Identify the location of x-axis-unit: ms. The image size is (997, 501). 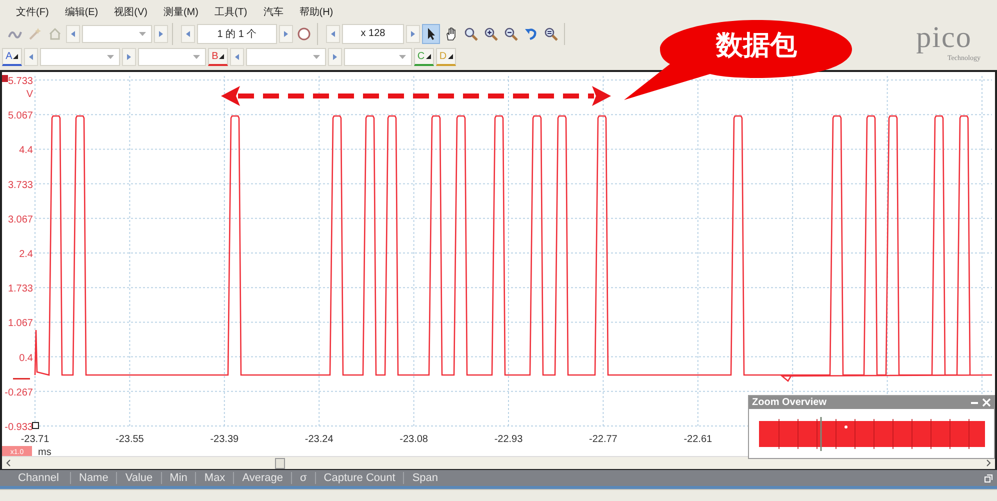
(45, 451).